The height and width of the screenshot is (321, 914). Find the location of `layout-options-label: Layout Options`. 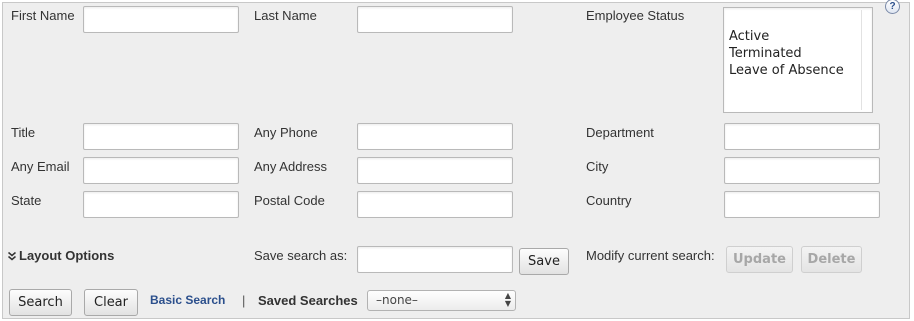

layout-options-label: Layout Options is located at coordinates (67, 255).